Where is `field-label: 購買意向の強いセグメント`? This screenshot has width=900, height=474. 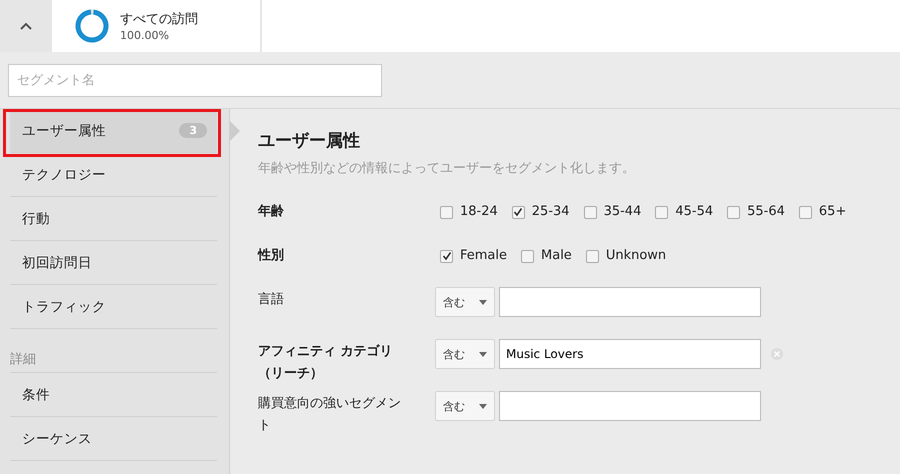
field-label: 購買意向の強いセグメント is located at coordinates (330, 415).